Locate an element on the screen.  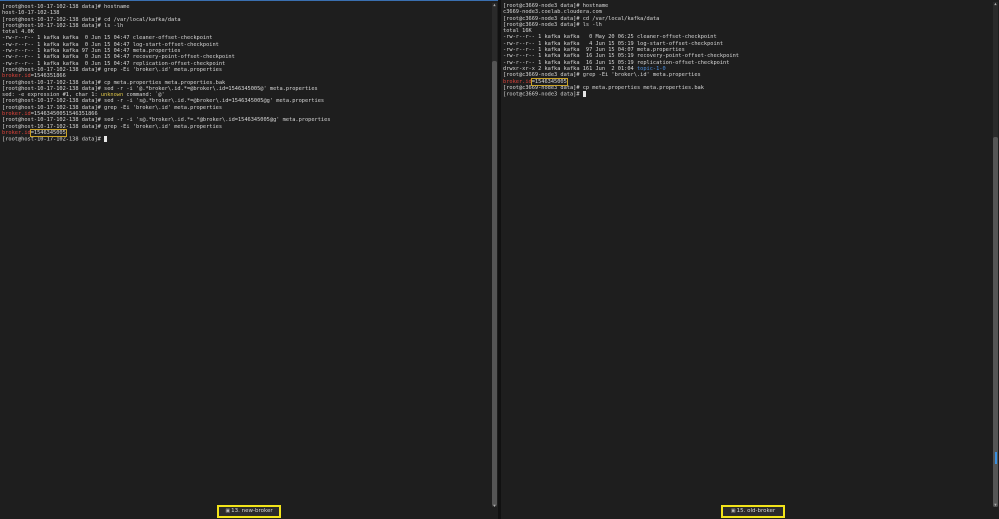
terminal-text: =15463450051546351866 is located at coordinates (64, 114).